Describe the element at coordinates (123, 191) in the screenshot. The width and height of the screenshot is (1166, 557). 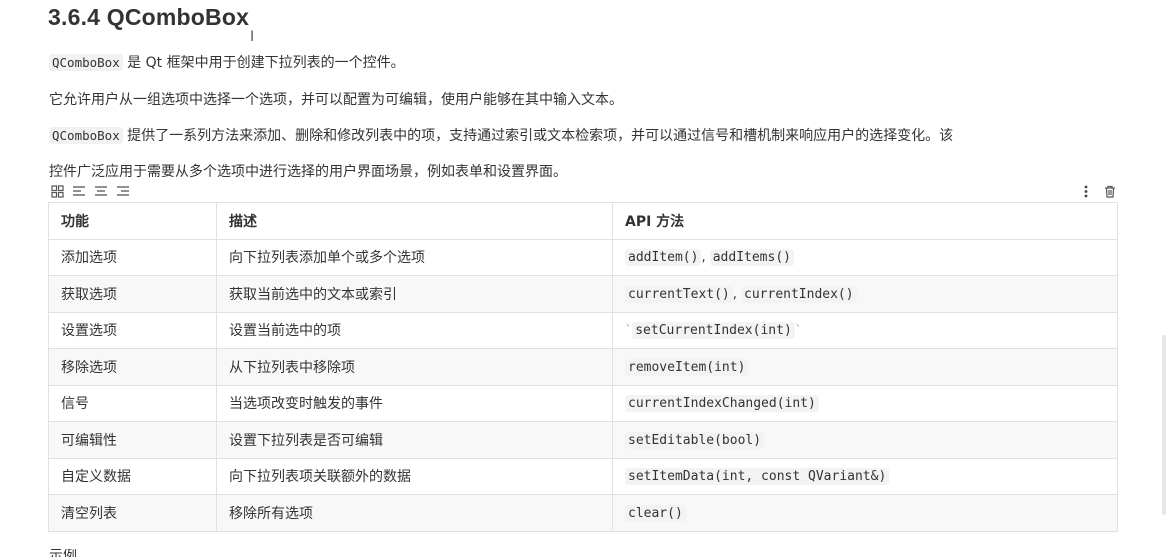
I see `align-right-icon` at that location.